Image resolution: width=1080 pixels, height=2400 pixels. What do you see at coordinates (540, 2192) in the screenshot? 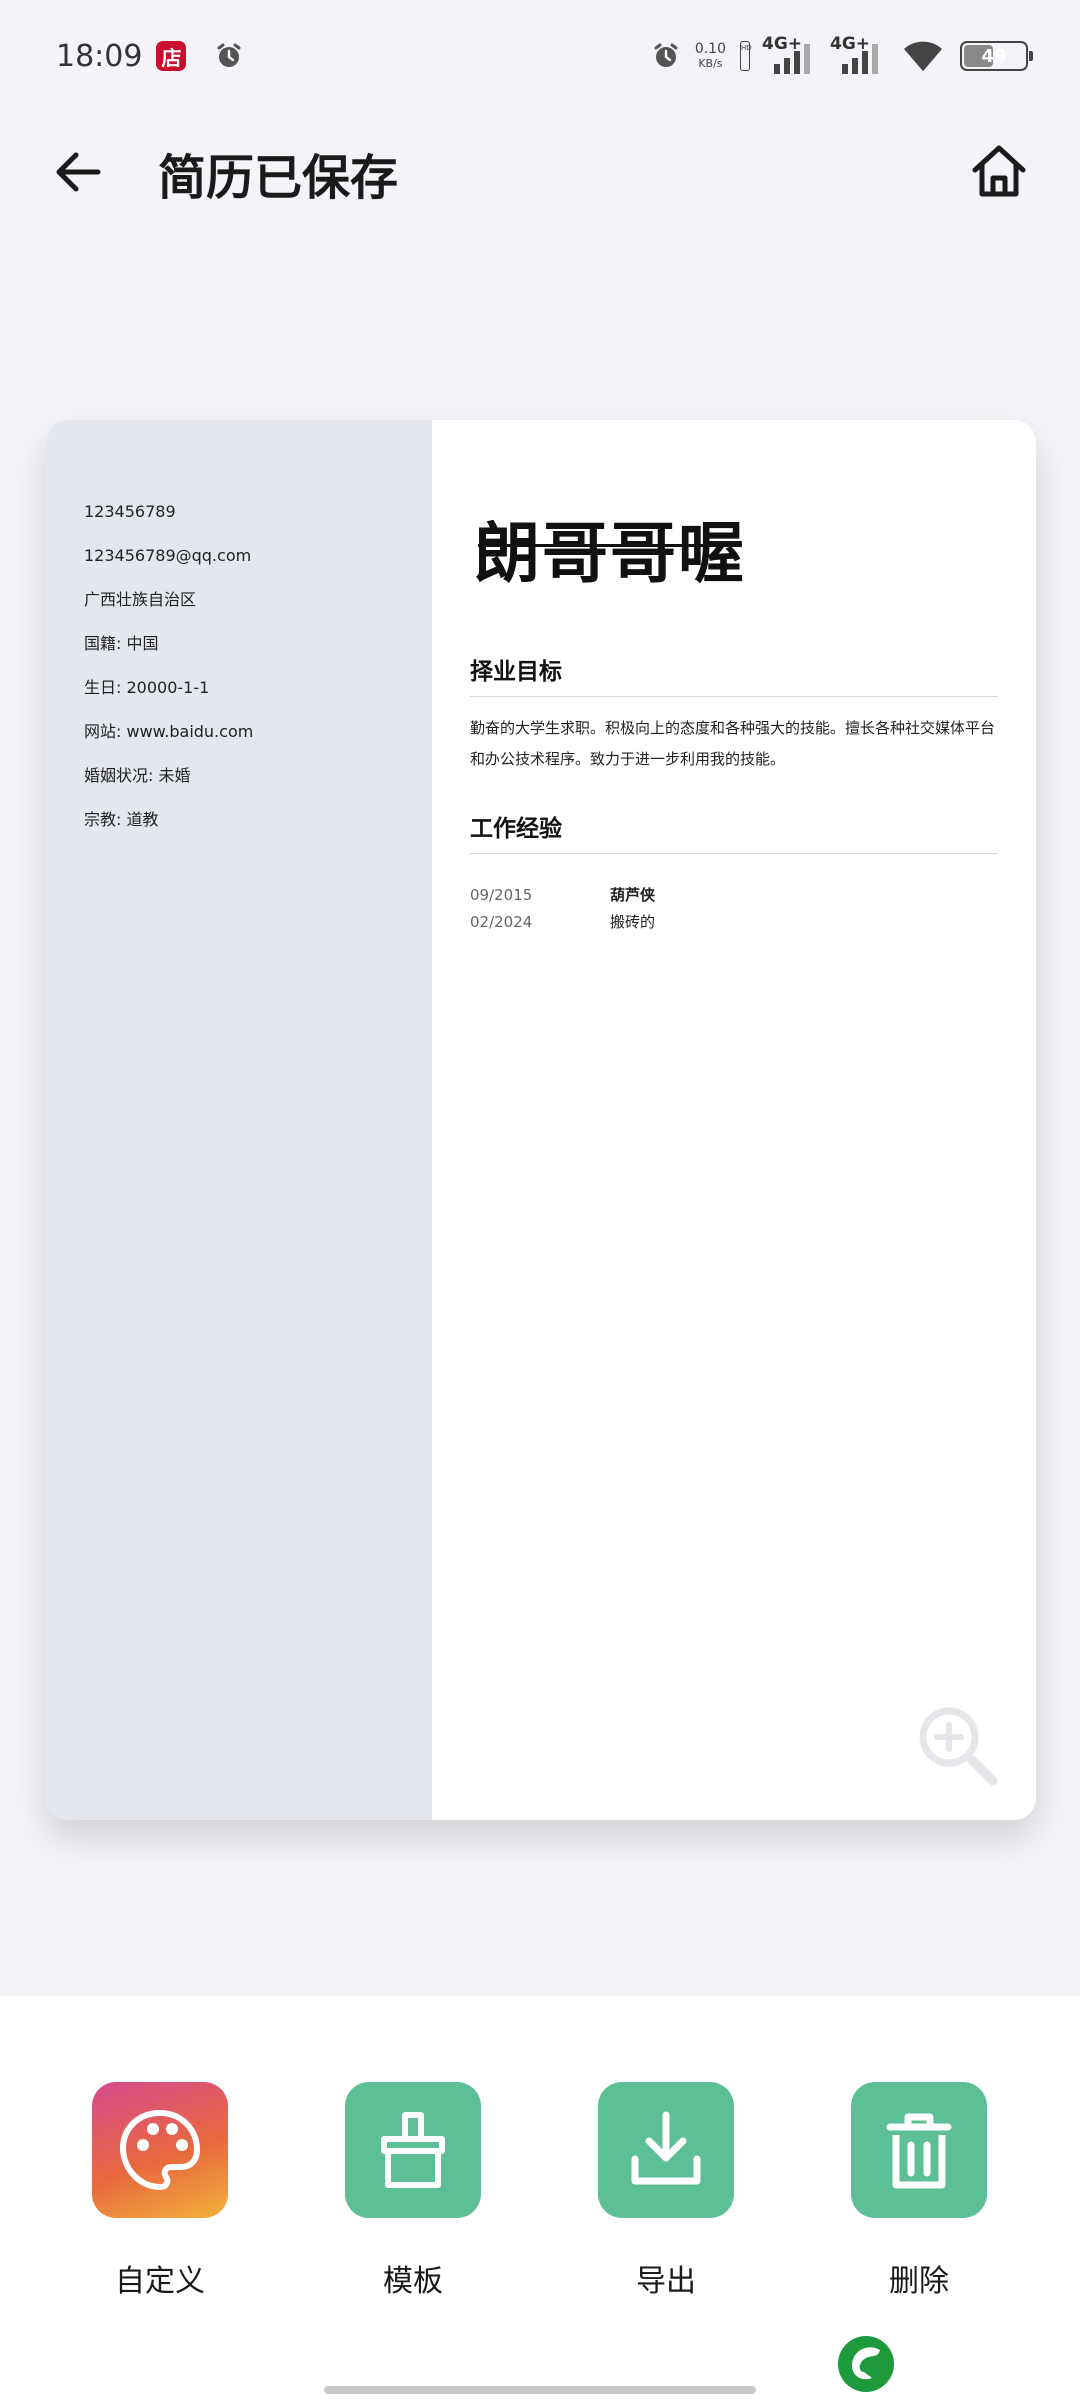
I see `action-bar: 自定义 模板 导出 删除` at bounding box center [540, 2192].